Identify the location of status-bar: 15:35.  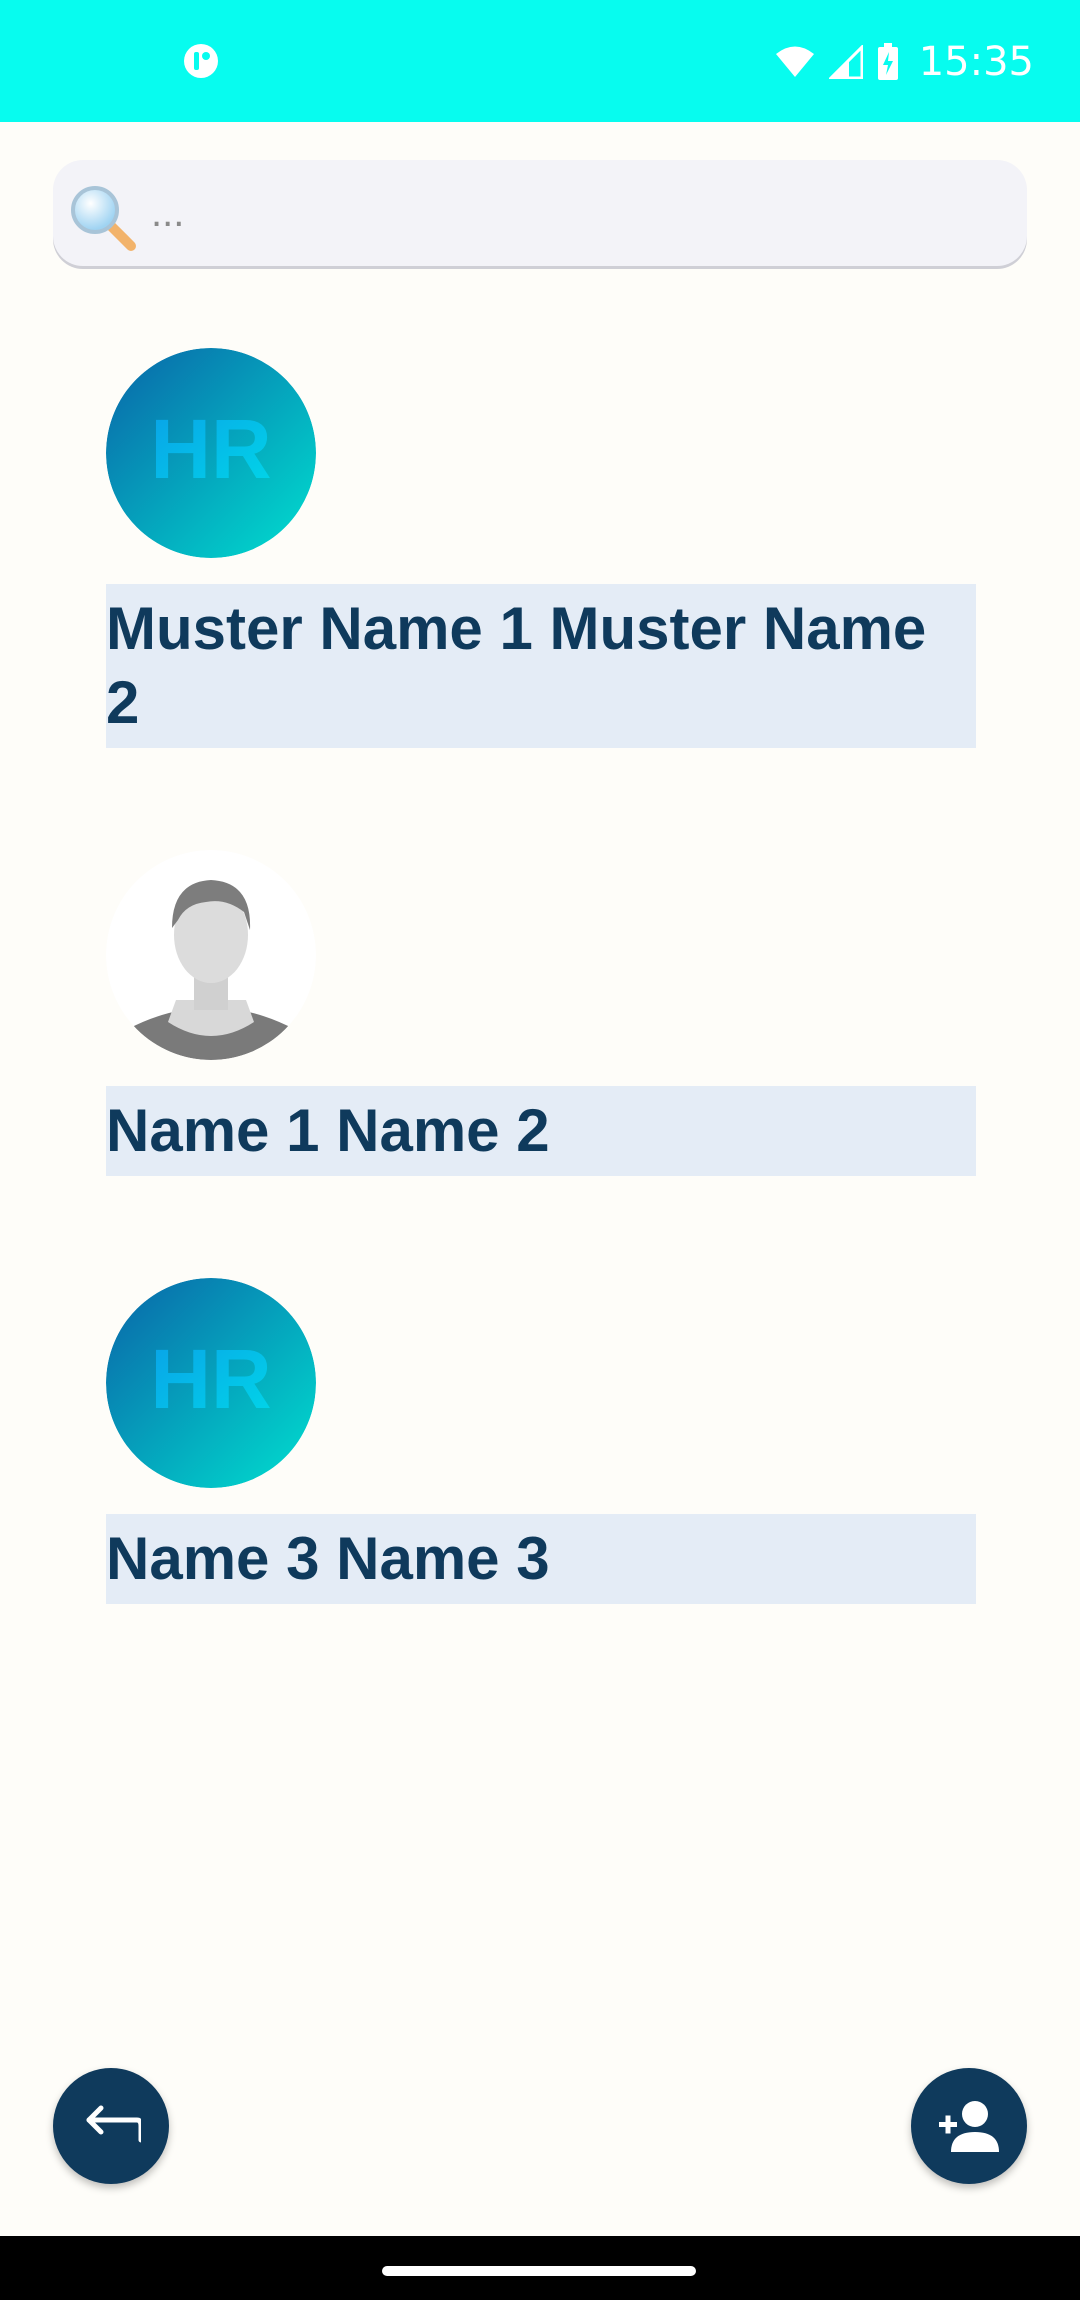
(540, 61).